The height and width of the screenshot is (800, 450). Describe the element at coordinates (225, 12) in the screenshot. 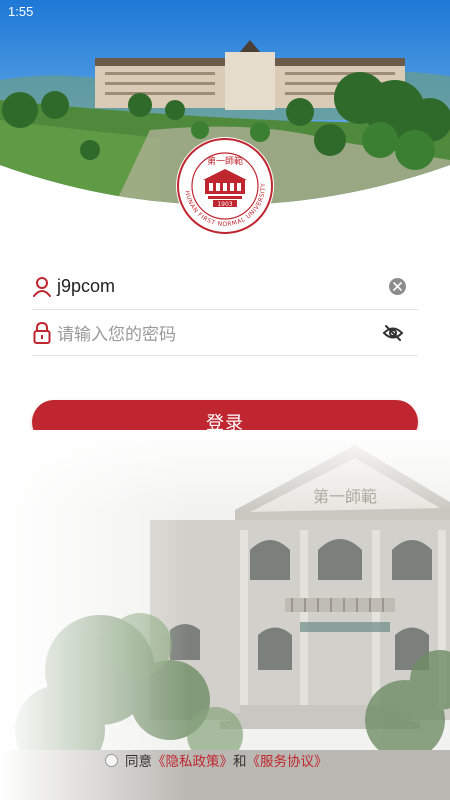

I see `status-bar: 1:55` at that location.